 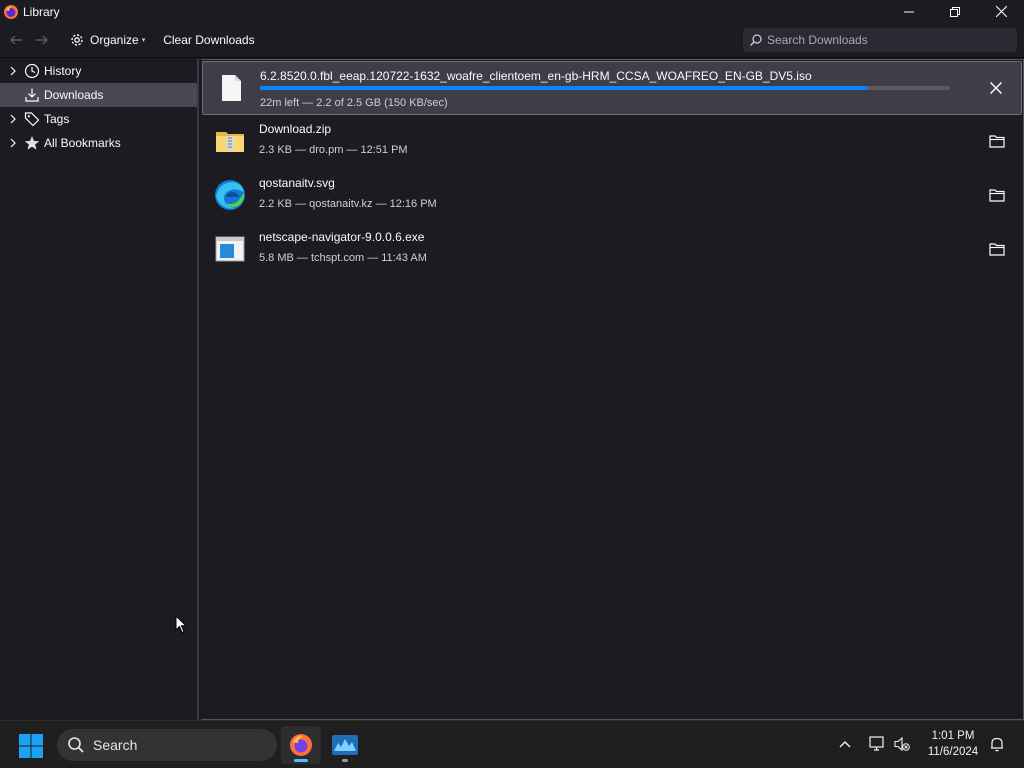 I want to click on restore-icon, so click(x=955, y=11).